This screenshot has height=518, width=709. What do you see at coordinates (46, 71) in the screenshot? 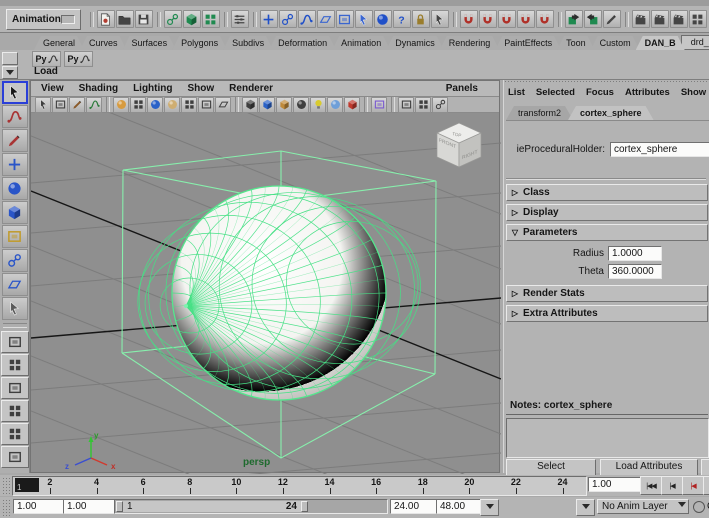
I see `shelf-load-label: Load` at bounding box center [46, 71].